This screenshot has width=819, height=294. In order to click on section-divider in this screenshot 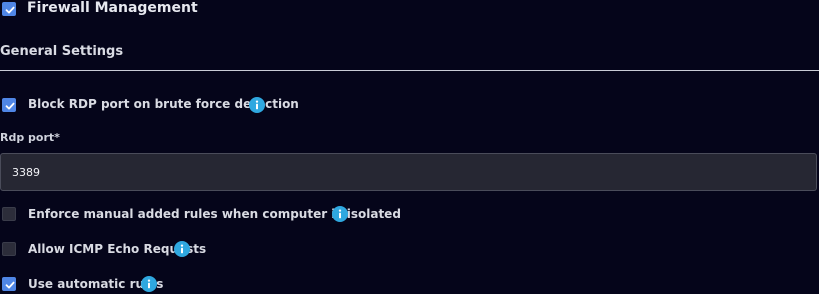, I will do `click(409, 70)`.